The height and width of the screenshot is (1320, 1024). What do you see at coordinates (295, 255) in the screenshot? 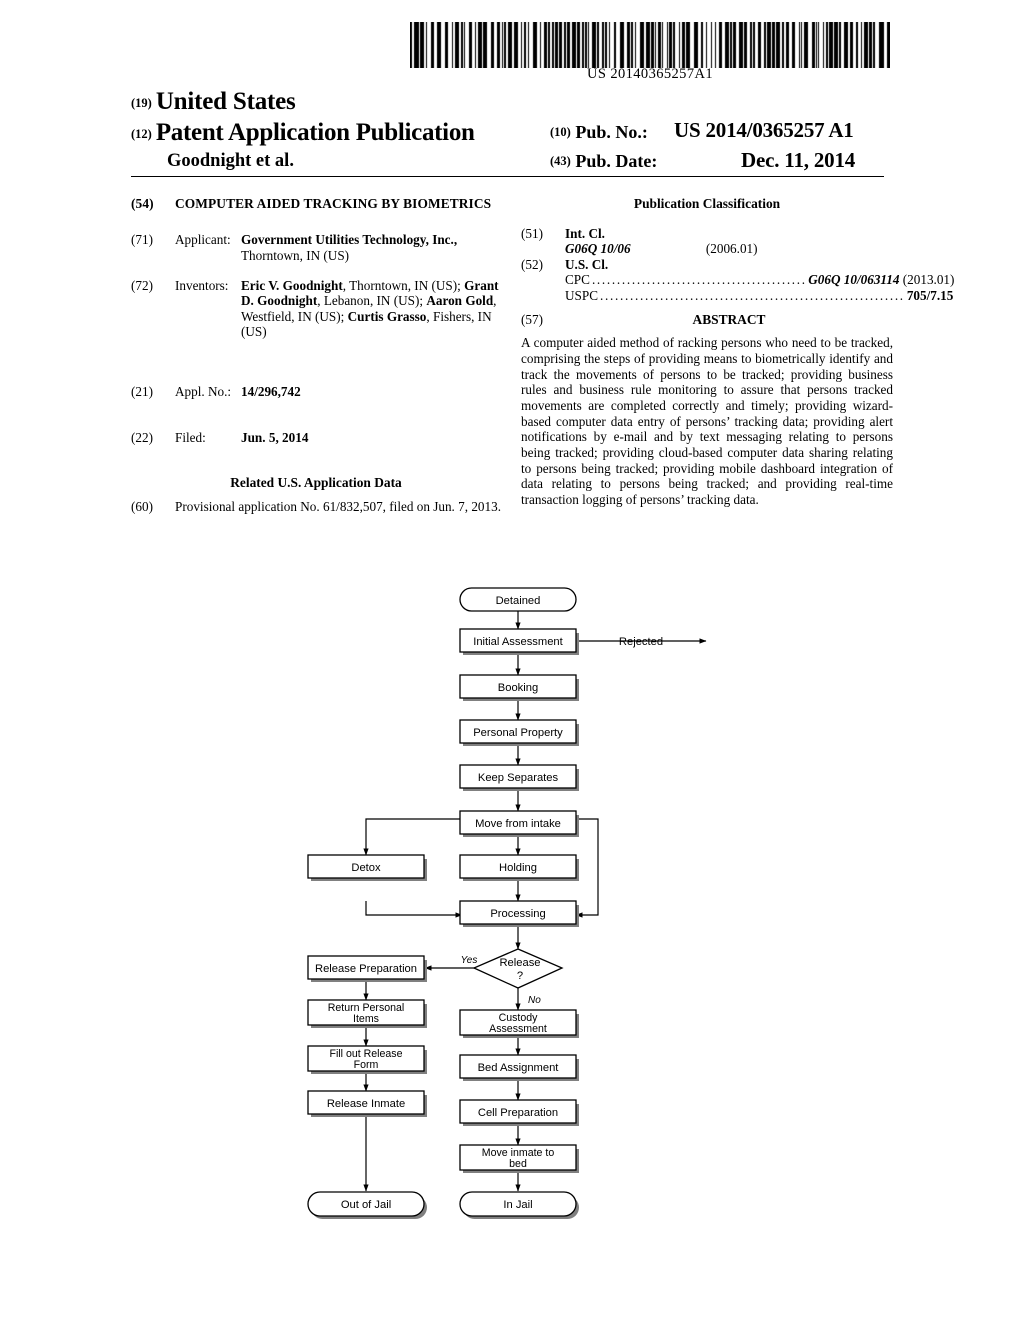
I see `applicant-address: Thorntown, IN (US)` at bounding box center [295, 255].